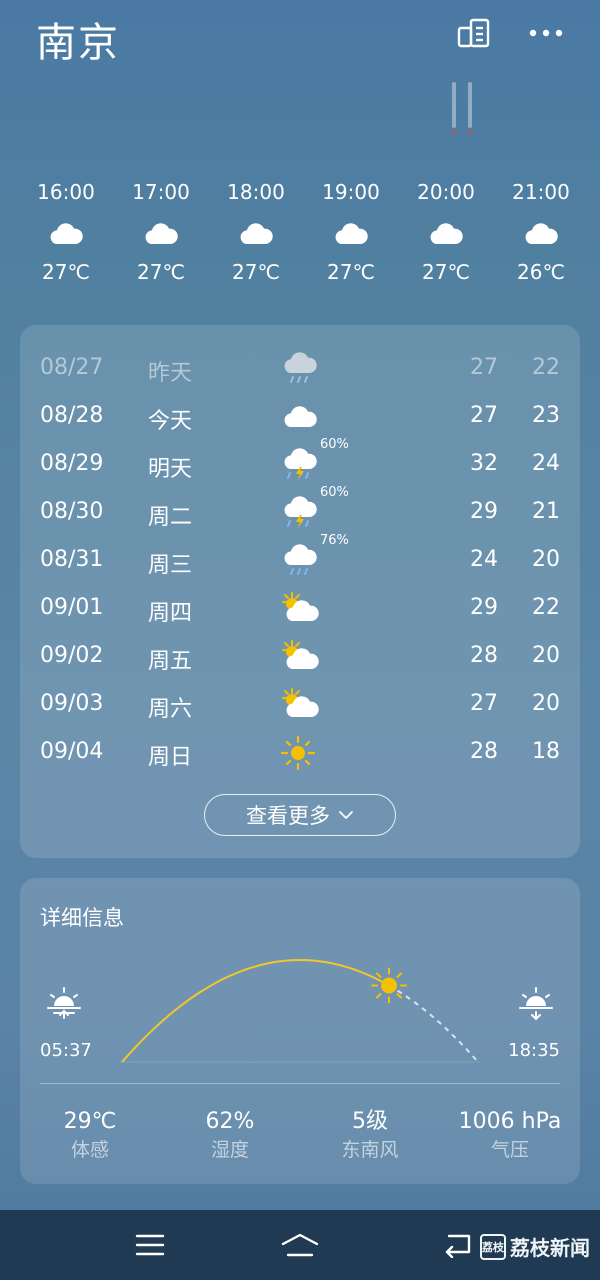 The width and height of the screenshot is (600, 1280). Describe the element at coordinates (546, 607) in the screenshot. I see `day-low: 22` at that location.